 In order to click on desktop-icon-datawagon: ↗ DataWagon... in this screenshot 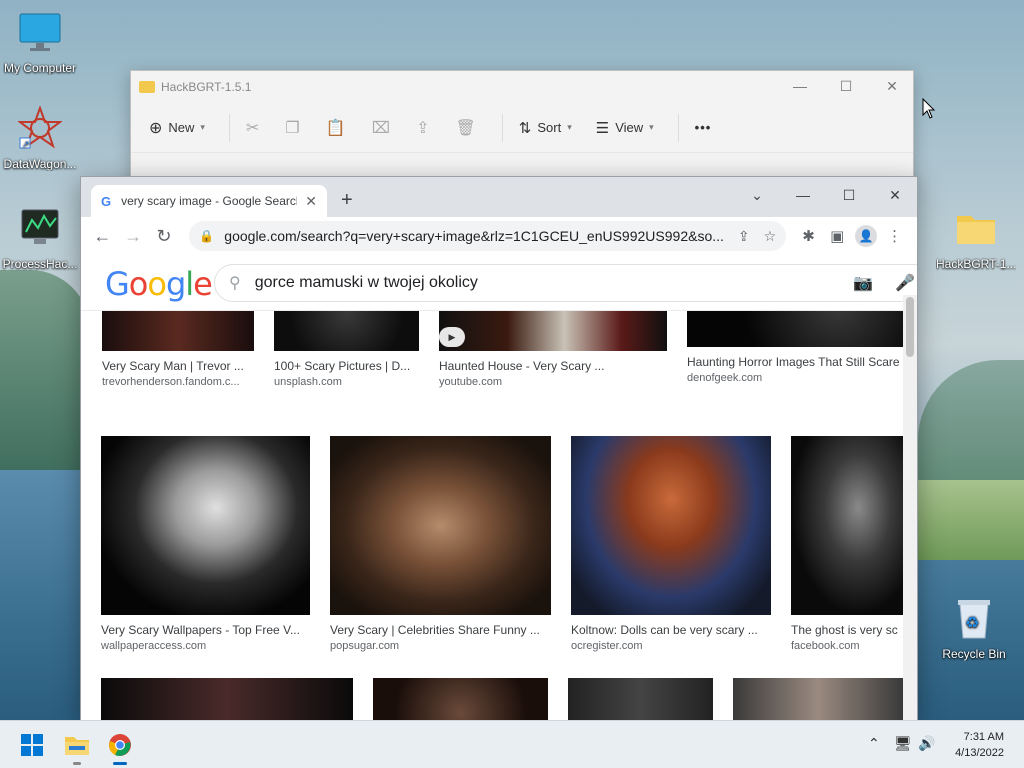, I will do `click(40, 138)`.